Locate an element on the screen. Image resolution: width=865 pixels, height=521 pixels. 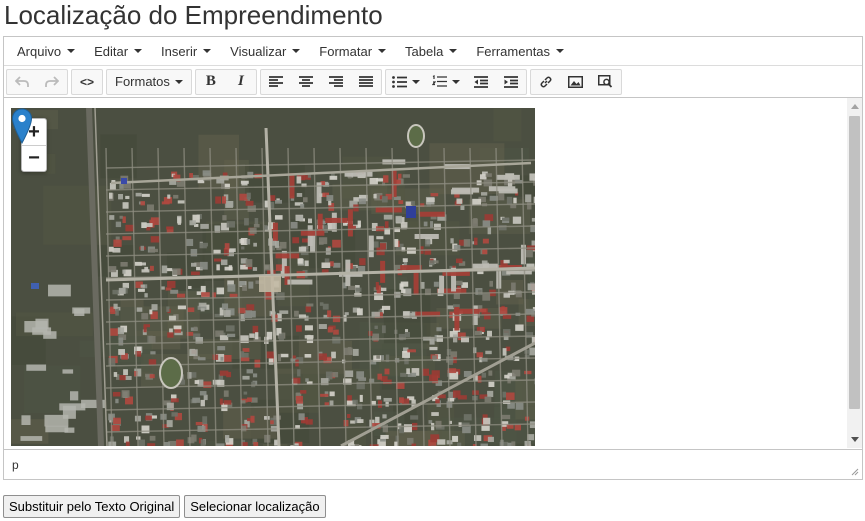
numbered-list-icon is located at coordinates (439, 81).